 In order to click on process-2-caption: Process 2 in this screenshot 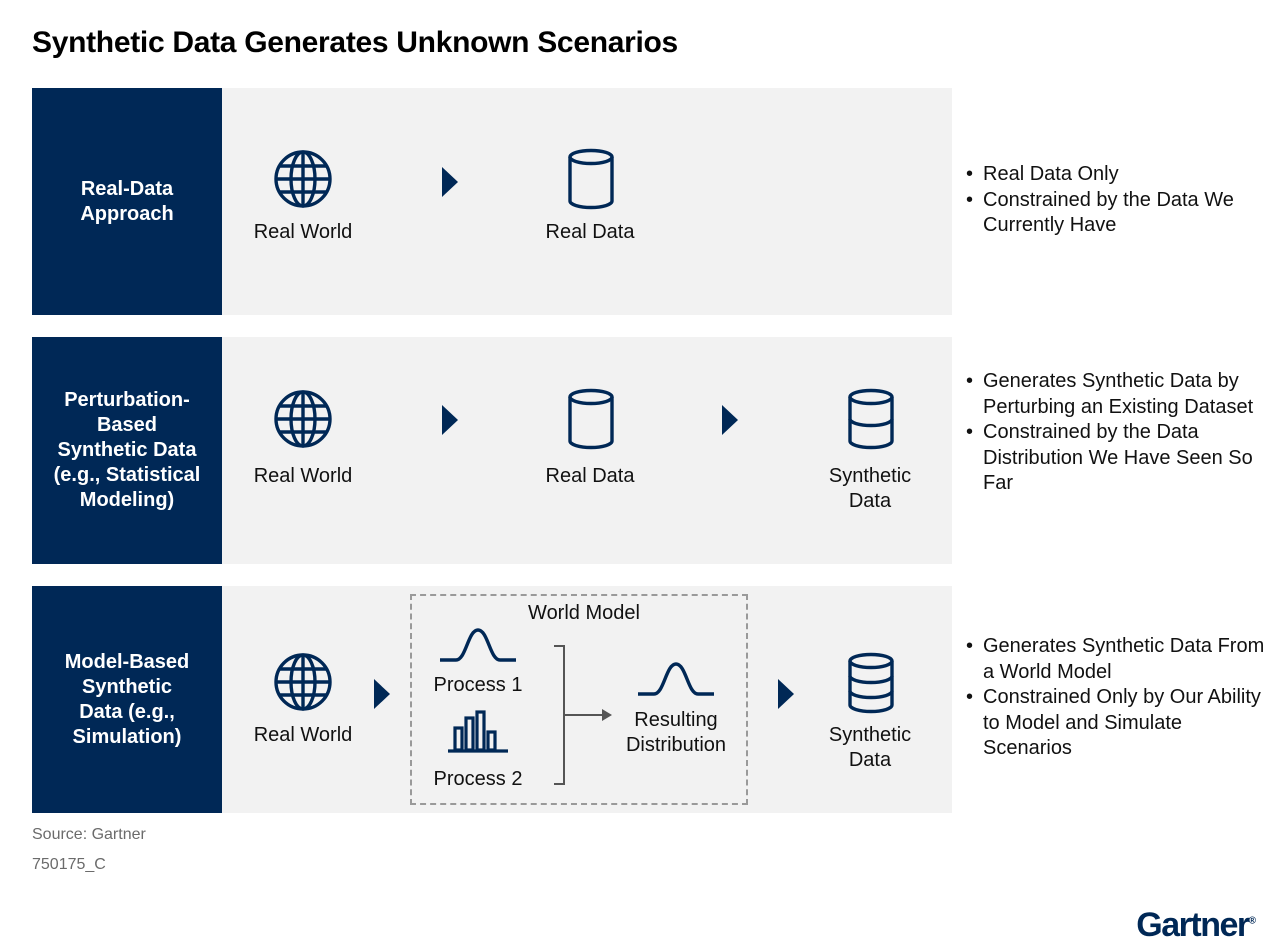, I will do `click(478, 779)`.